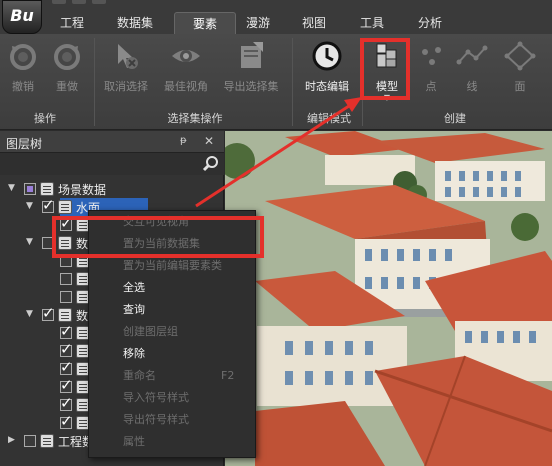  What do you see at coordinates (156, 419) in the screenshot?
I see `menu-item-label: 导出符号样式` at bounding box center [156, 419].